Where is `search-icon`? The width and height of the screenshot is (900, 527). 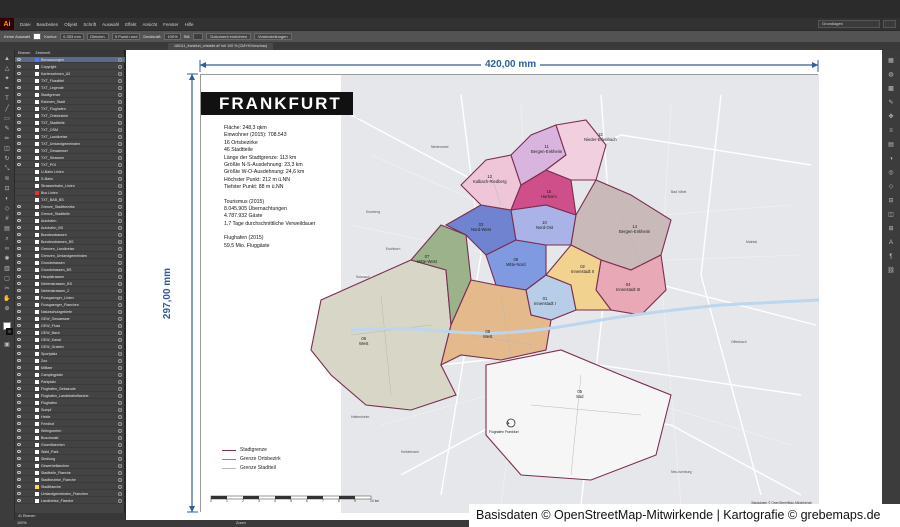
search-icon is located at coordinates (889, 24).